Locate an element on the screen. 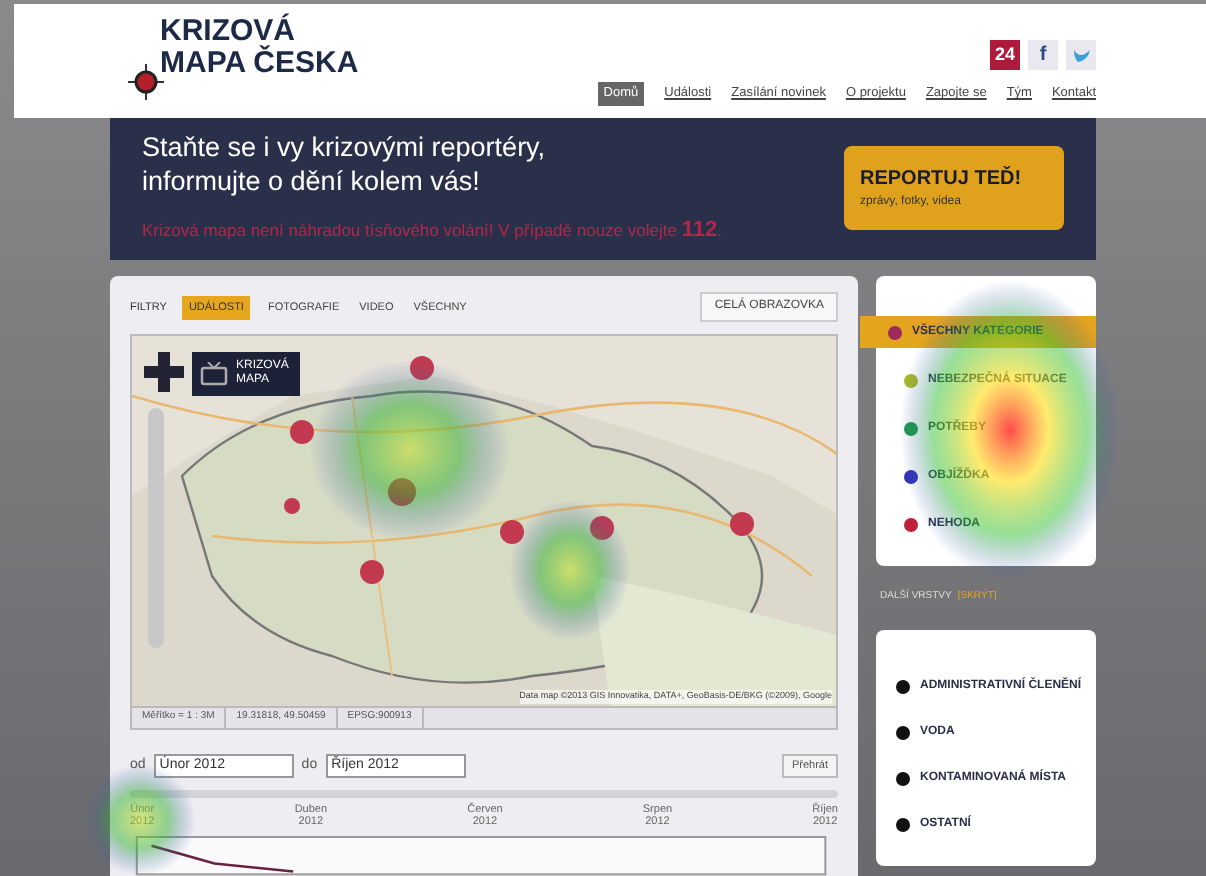 The height and width of the screenshot is (876, 1206). crosshair-icon is located at coordinates (146, 82).